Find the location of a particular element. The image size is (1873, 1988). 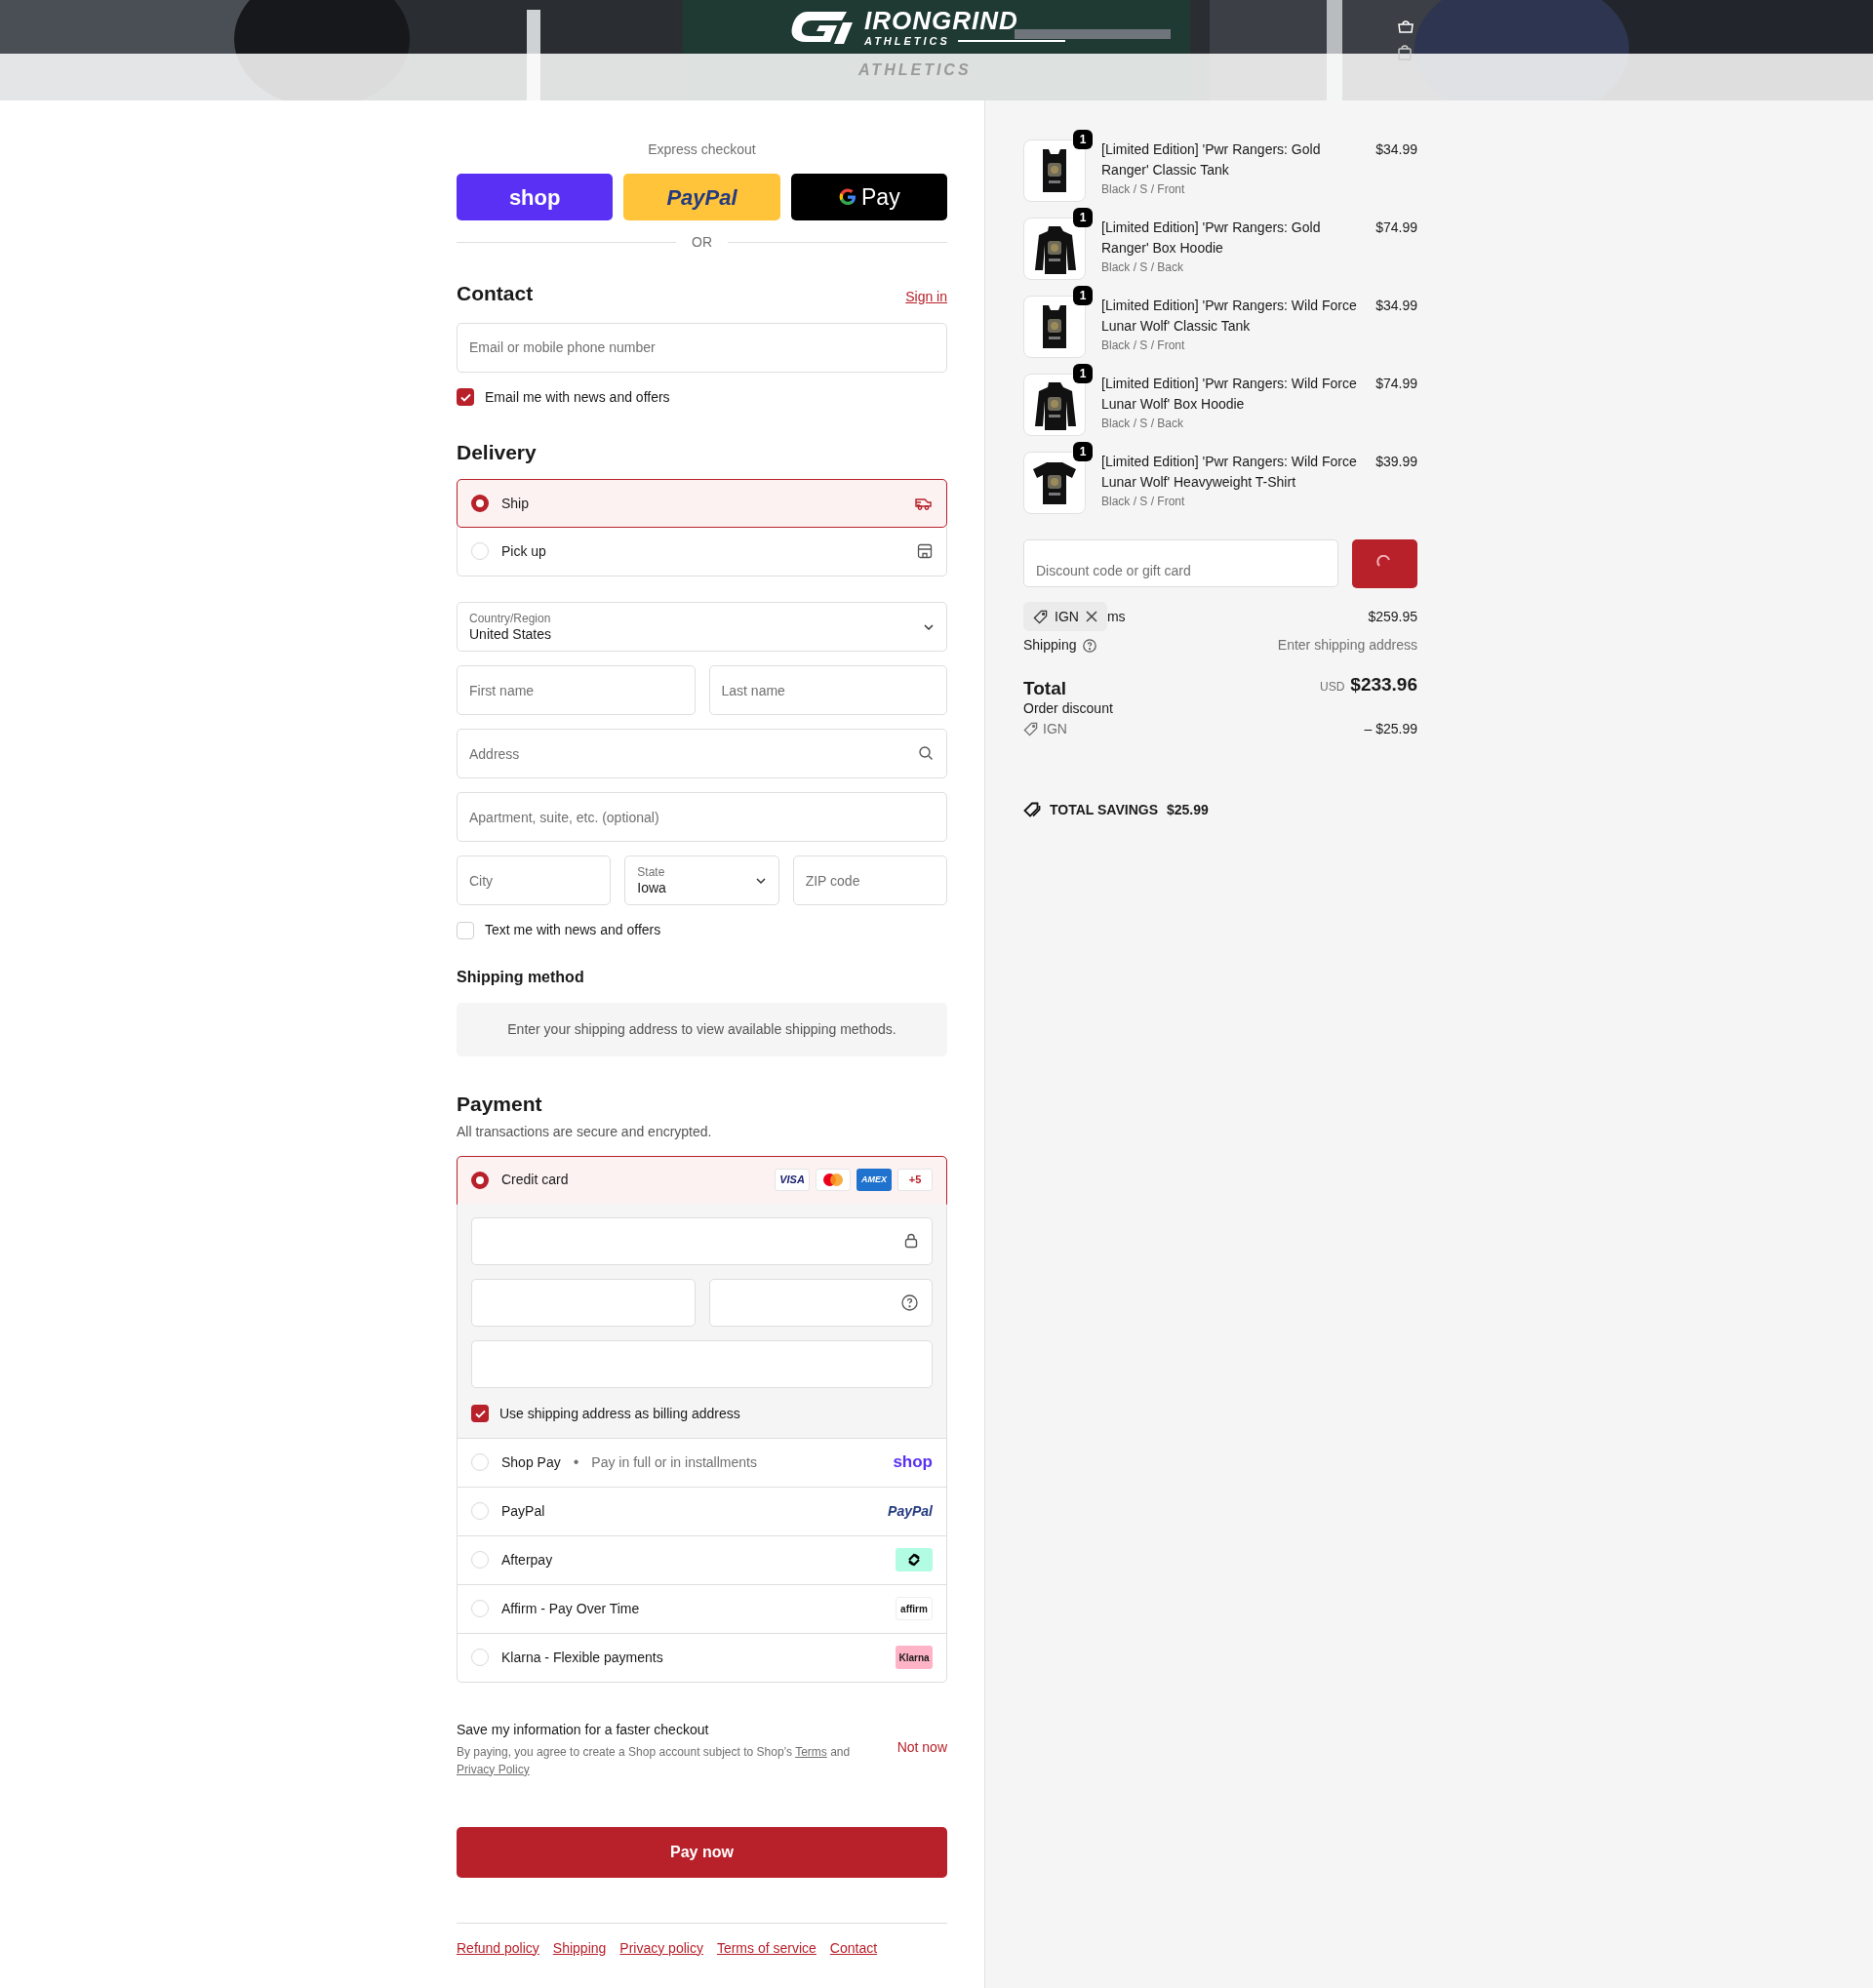

truck-icon is located at coordinates (924, 503).